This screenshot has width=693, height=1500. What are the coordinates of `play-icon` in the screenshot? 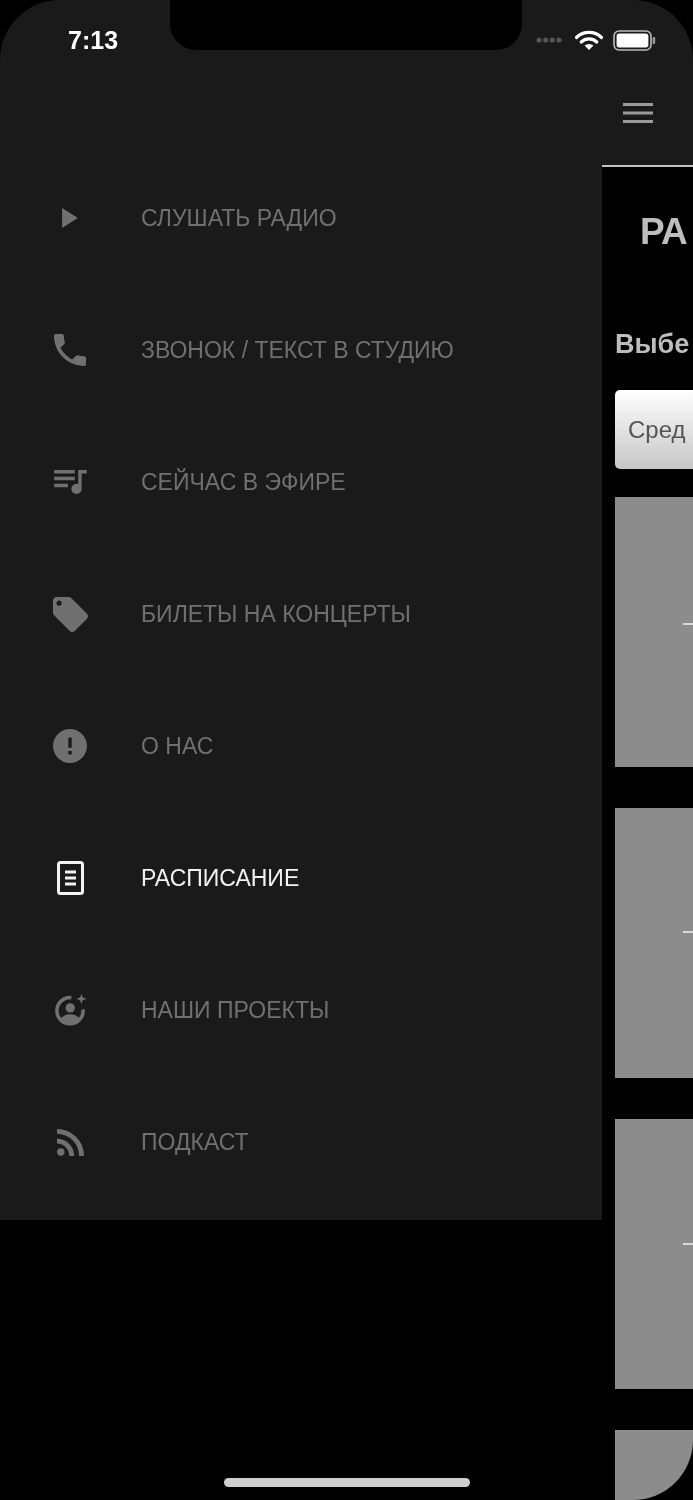 It's located at (70, 218).